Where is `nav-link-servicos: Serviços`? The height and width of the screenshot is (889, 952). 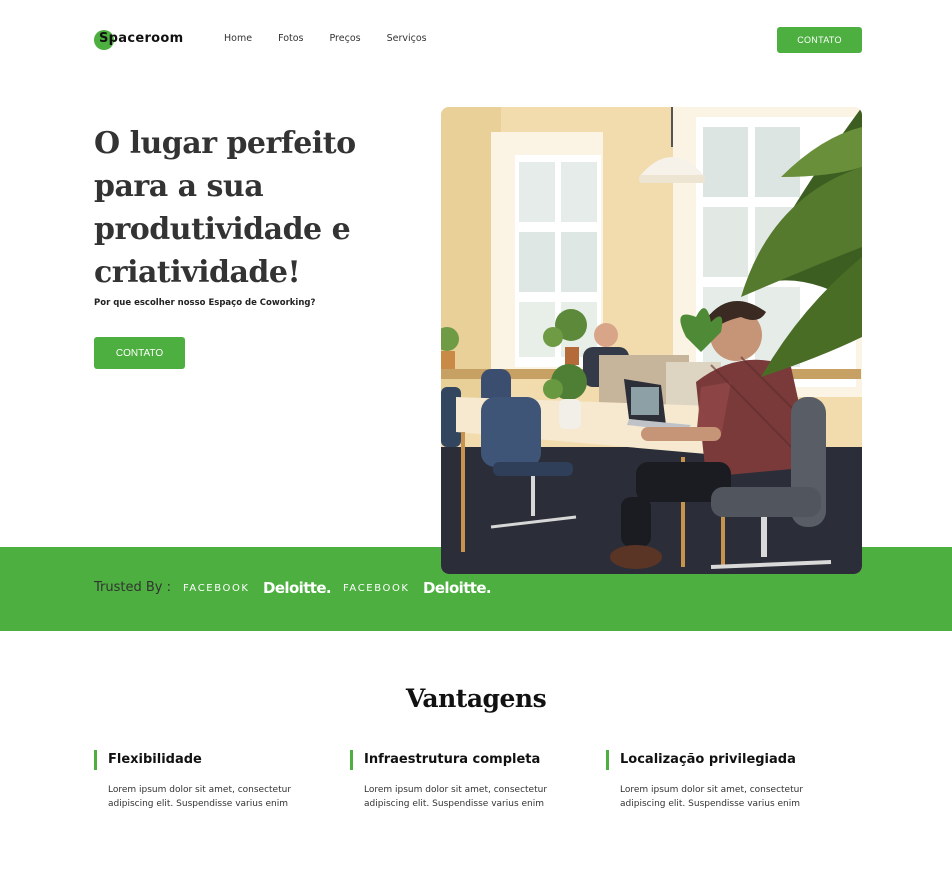
nav-link-servicos: Serviços is located at coordinates (407, 38).